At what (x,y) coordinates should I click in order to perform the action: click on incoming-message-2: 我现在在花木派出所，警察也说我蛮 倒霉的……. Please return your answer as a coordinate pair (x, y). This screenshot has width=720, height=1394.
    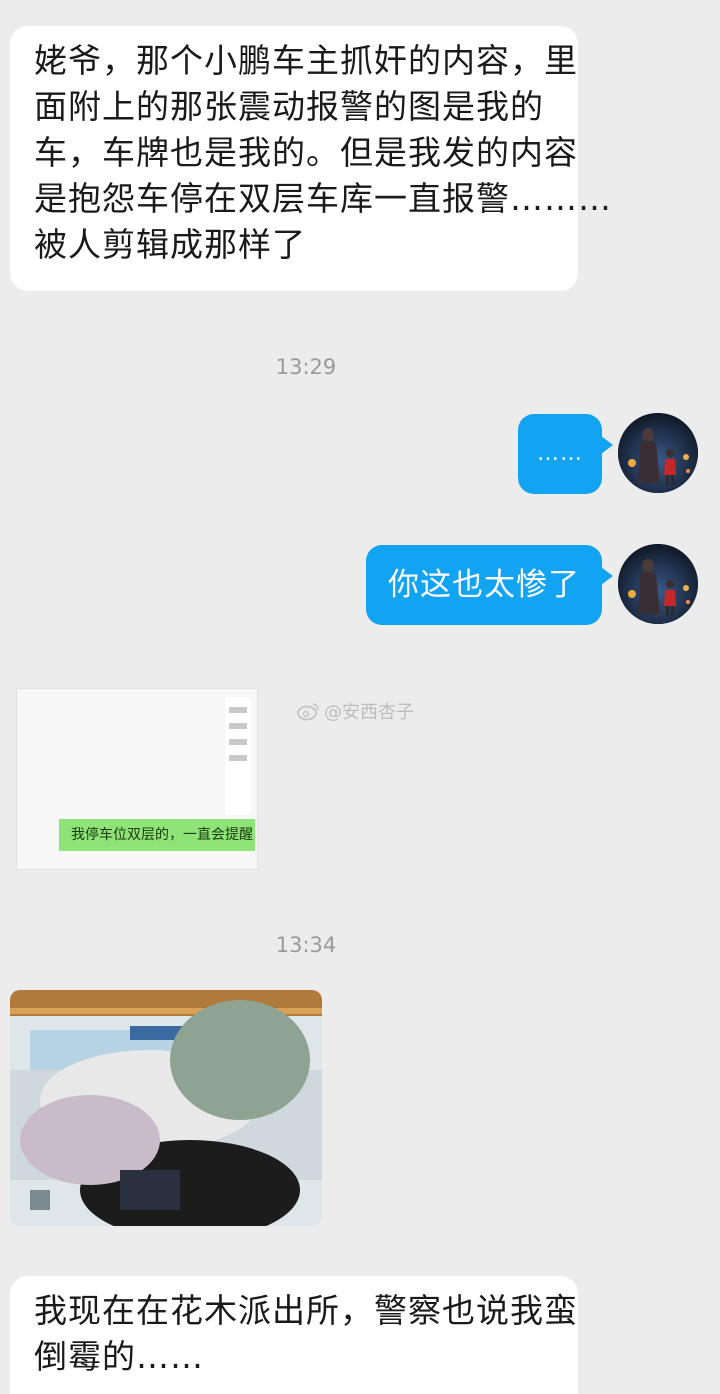
    Looking at the image, I should click on (294, 1335).